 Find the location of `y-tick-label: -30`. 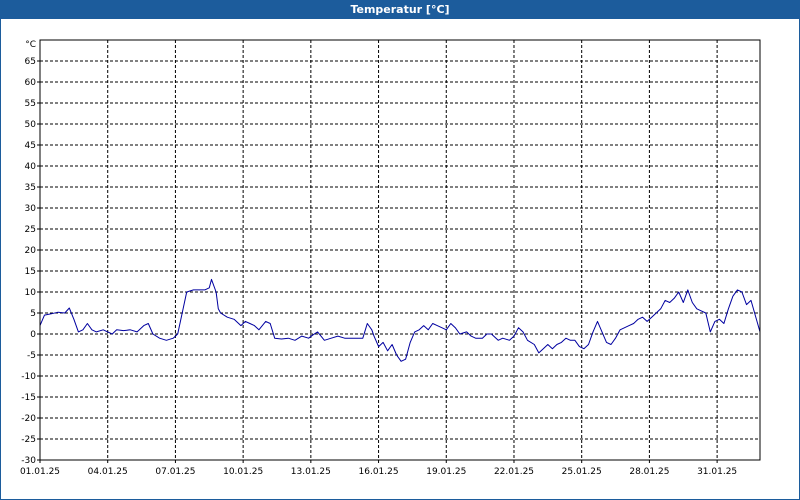

y-tick-label: -30 is located at coordinates (28, 461).